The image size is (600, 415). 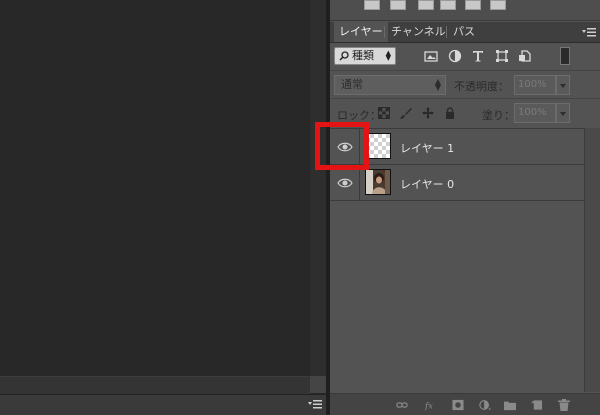 I want to click on status-menu-icon, so click(x=315, y=404).